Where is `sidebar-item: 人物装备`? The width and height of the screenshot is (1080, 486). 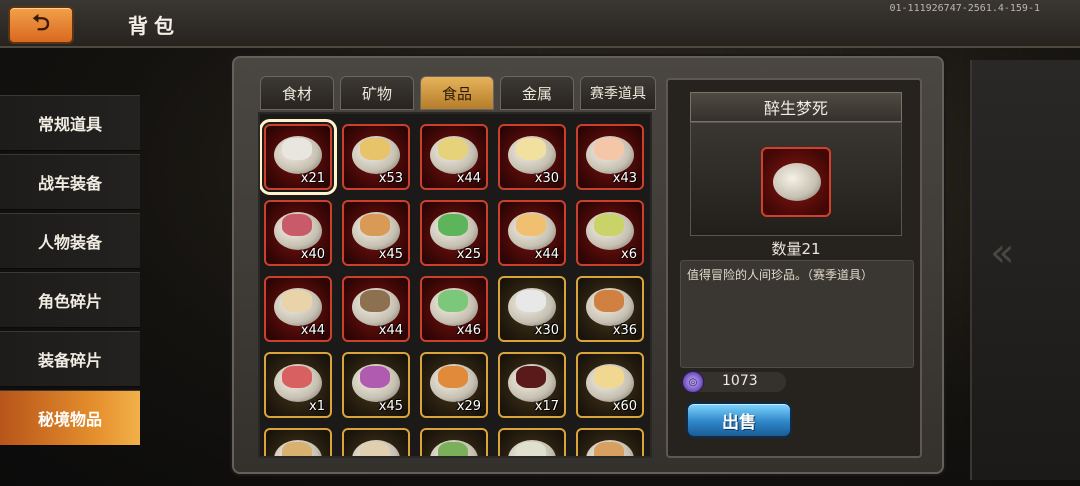 sidebar-item: 人物装备 is located at coordinates (70, 241).